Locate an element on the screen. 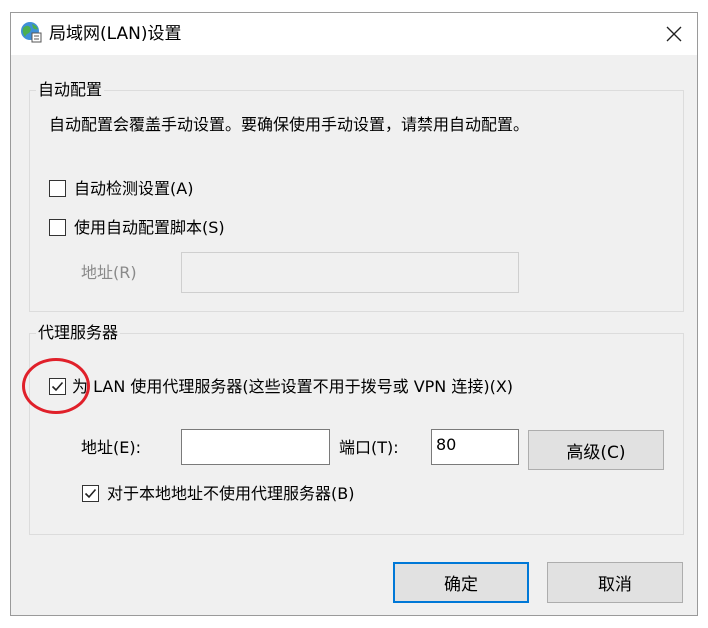 This screenshot has height=628, width=708. close-button is located at coordinates (674, 34).